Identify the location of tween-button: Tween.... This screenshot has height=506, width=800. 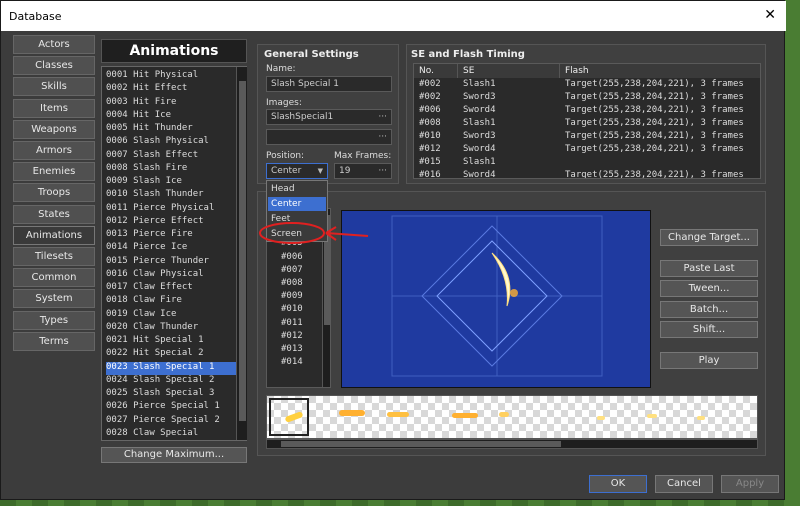
(709, 288).